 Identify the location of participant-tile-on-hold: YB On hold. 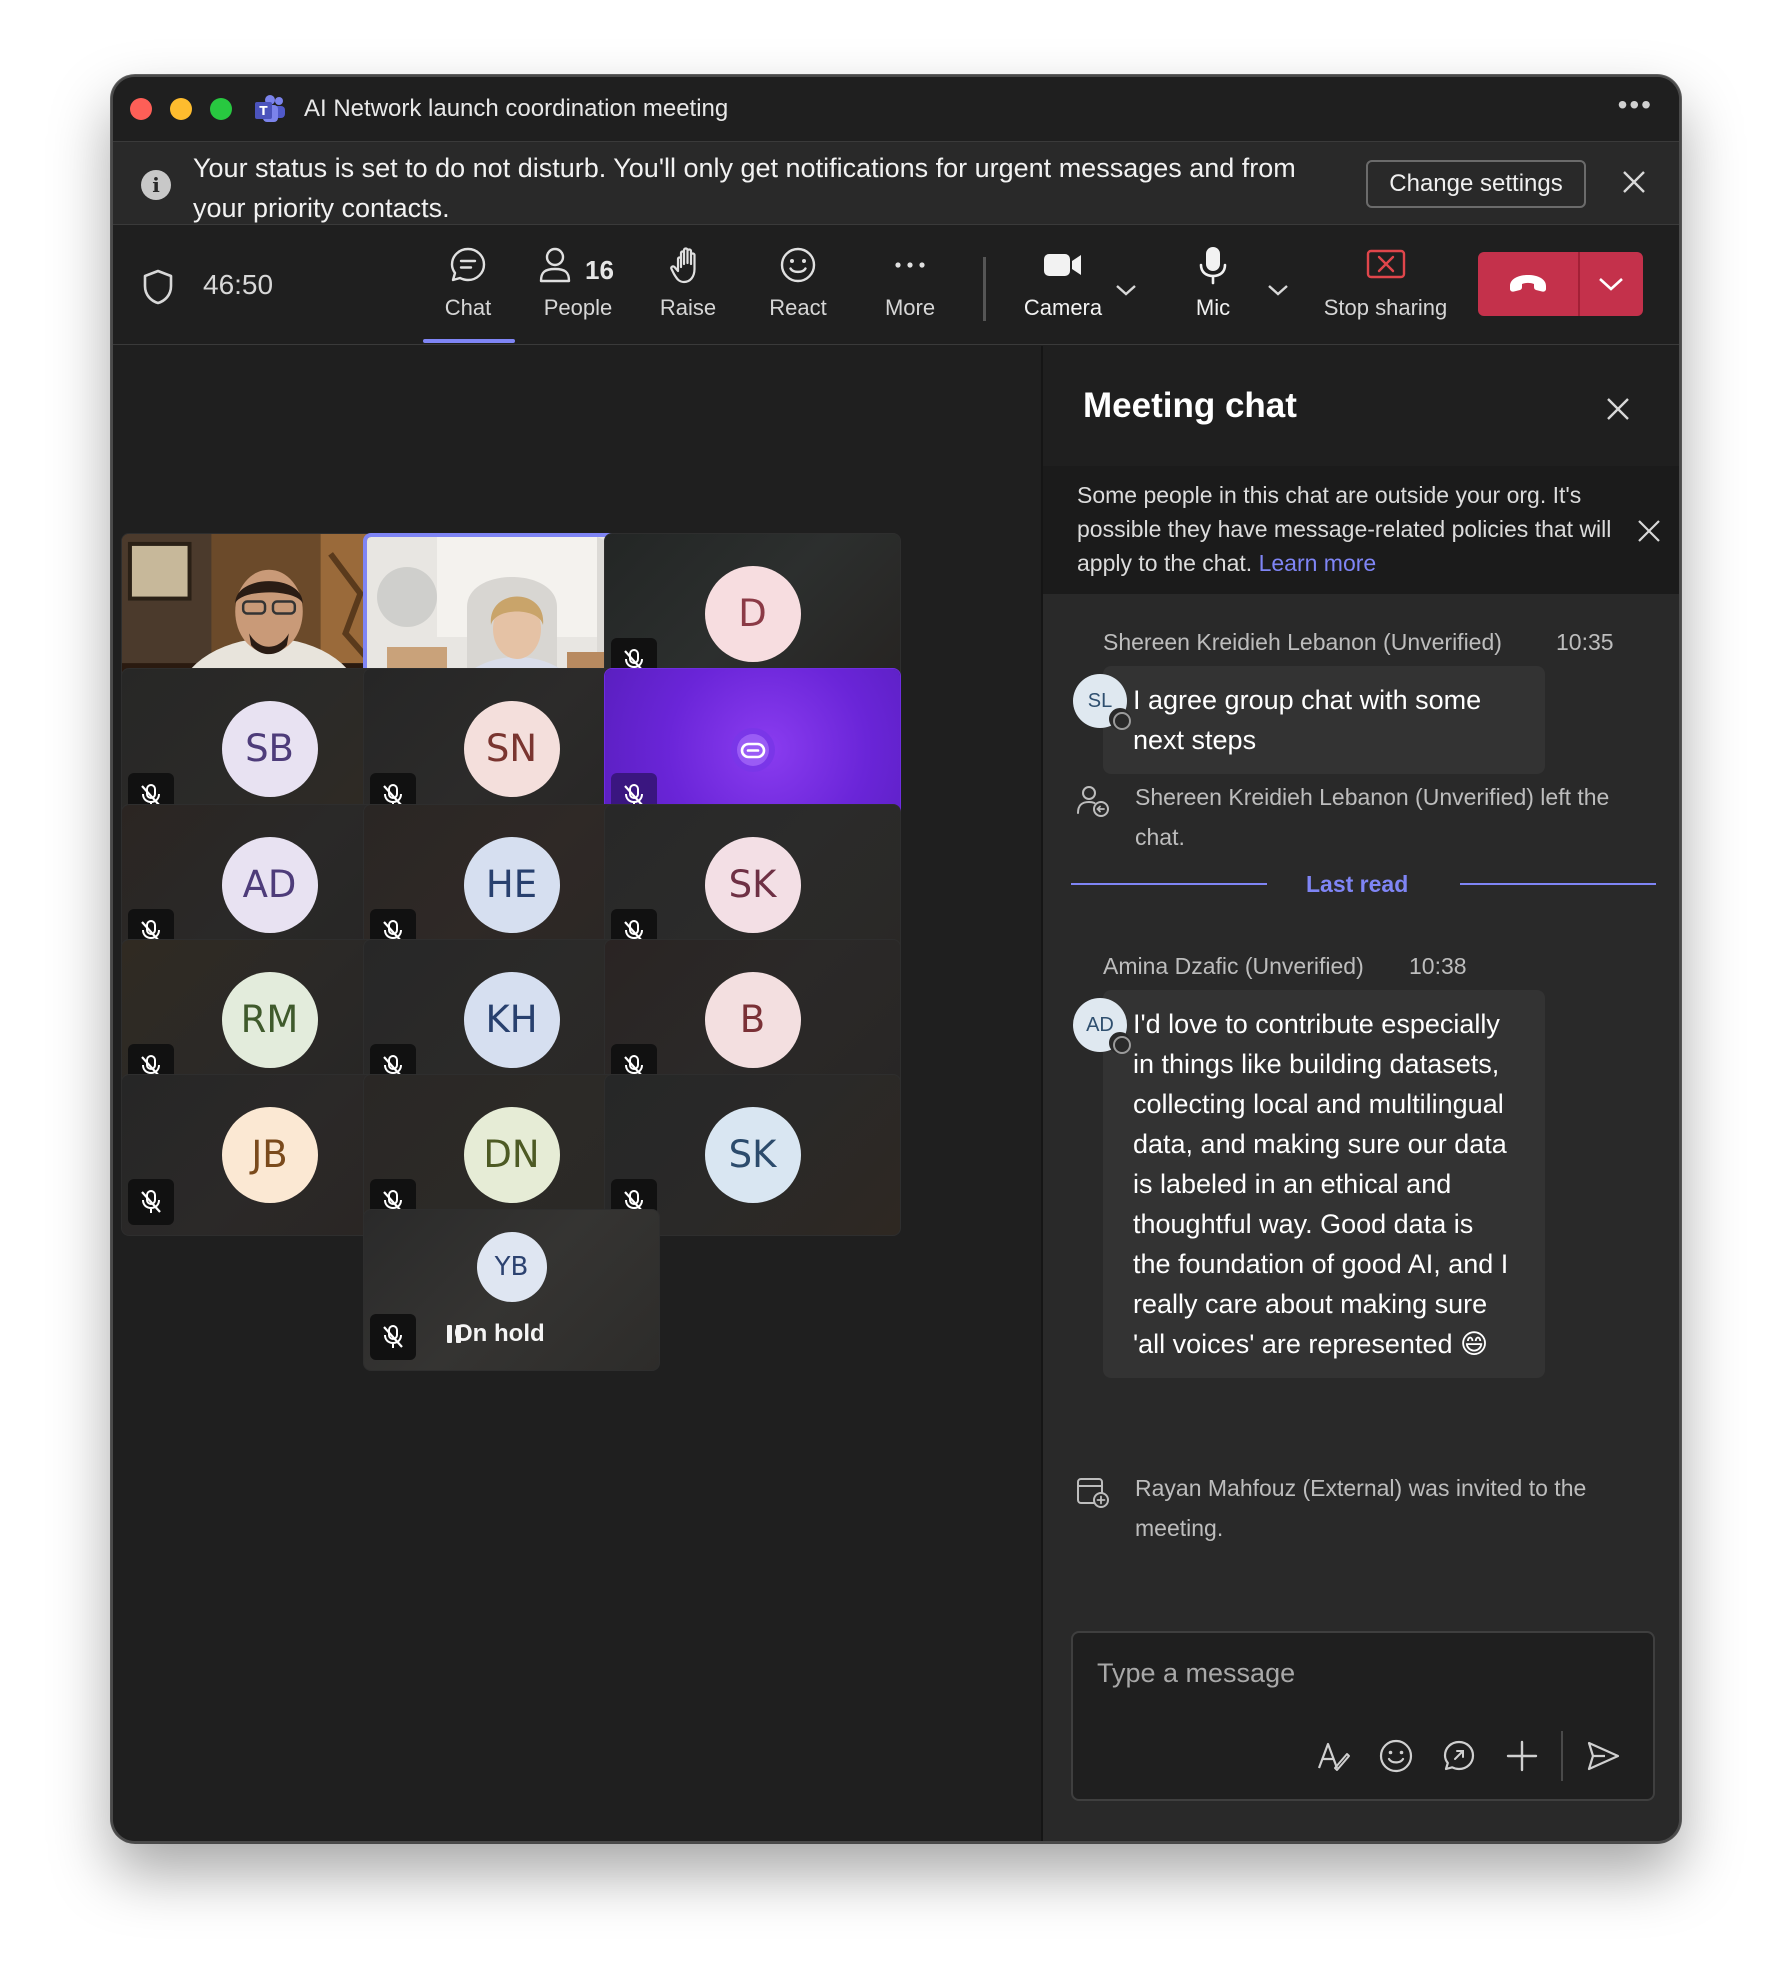
(511, 1290).